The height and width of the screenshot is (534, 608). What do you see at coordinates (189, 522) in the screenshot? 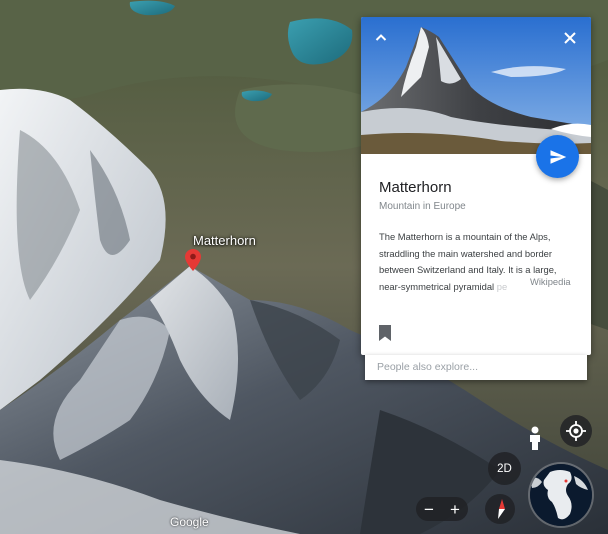
I see `google-attribution: Google` at bounding box center [189, 522].